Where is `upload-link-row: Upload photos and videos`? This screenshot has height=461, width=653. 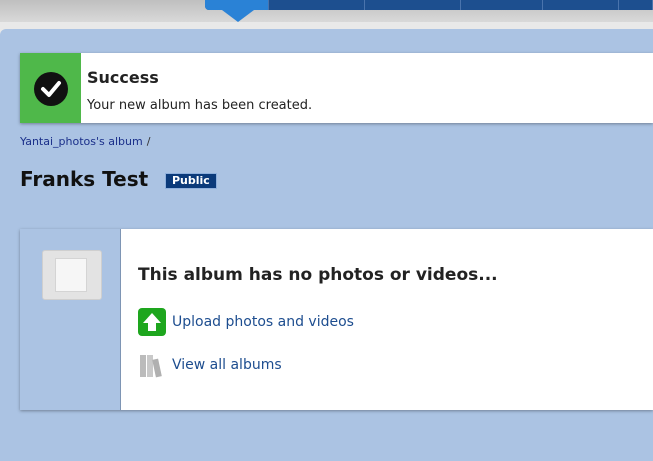 upload-link-row: Upload photos and videos is located at coordinates (246, 322).